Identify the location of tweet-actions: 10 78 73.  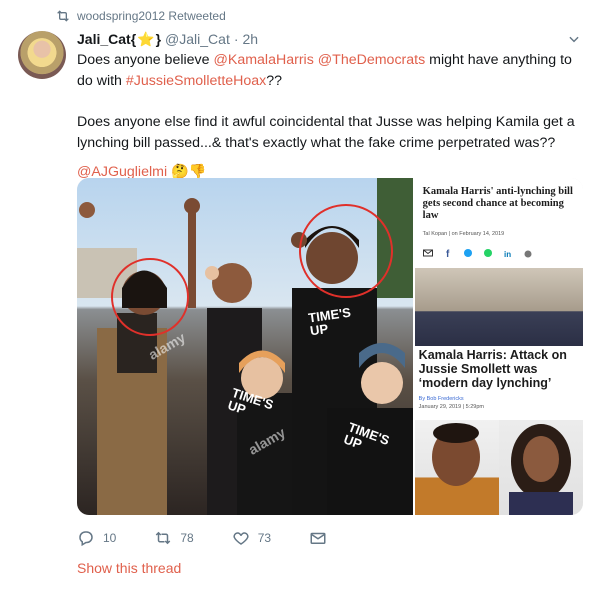
(225, 538).